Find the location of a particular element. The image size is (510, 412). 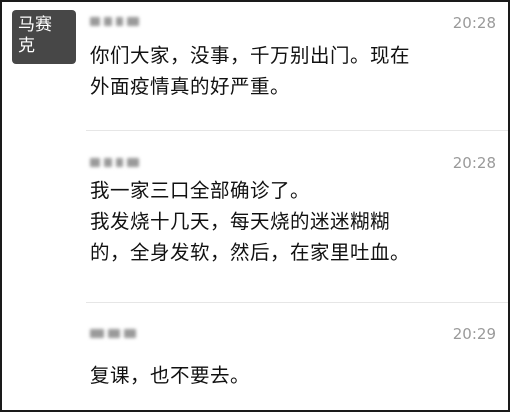

message-text: 你们大家，没事，千万别出门。现在 外面疫情真的好严重。 is located at coordinates (250, 71).